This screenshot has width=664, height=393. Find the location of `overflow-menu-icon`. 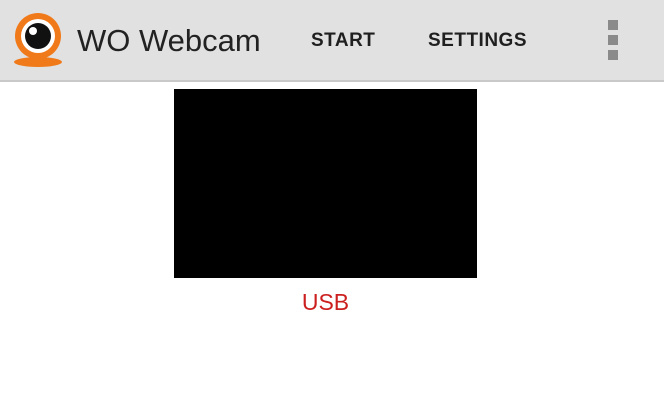

overflow-menu-icon is located at coordinates (613, 39).